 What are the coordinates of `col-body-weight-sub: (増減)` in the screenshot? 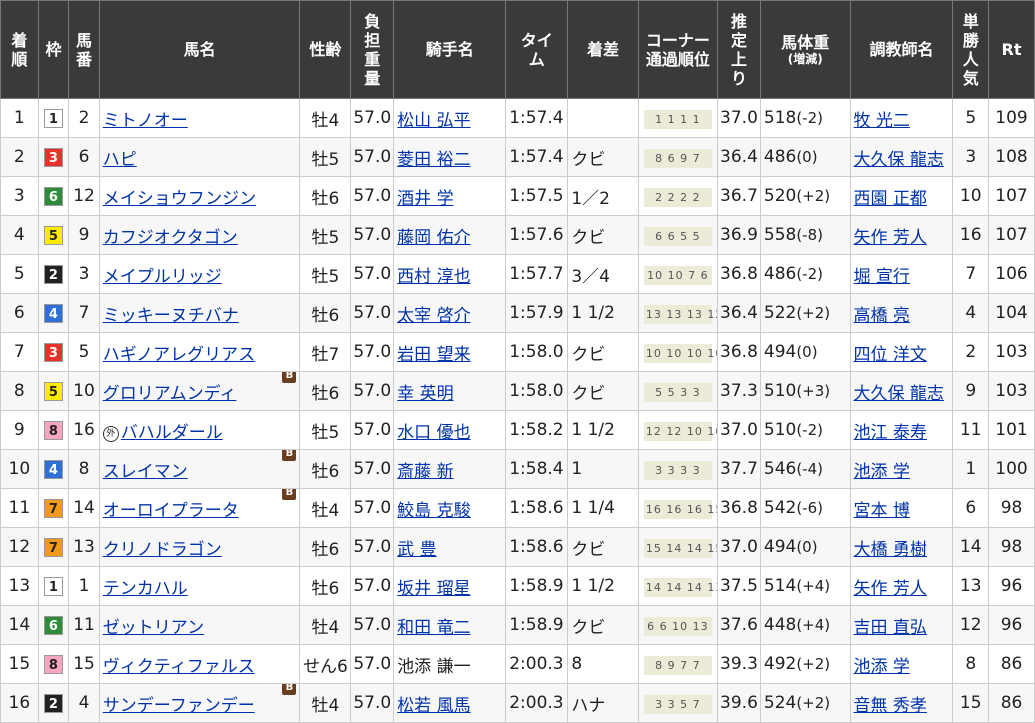 It's located at (805, 58).